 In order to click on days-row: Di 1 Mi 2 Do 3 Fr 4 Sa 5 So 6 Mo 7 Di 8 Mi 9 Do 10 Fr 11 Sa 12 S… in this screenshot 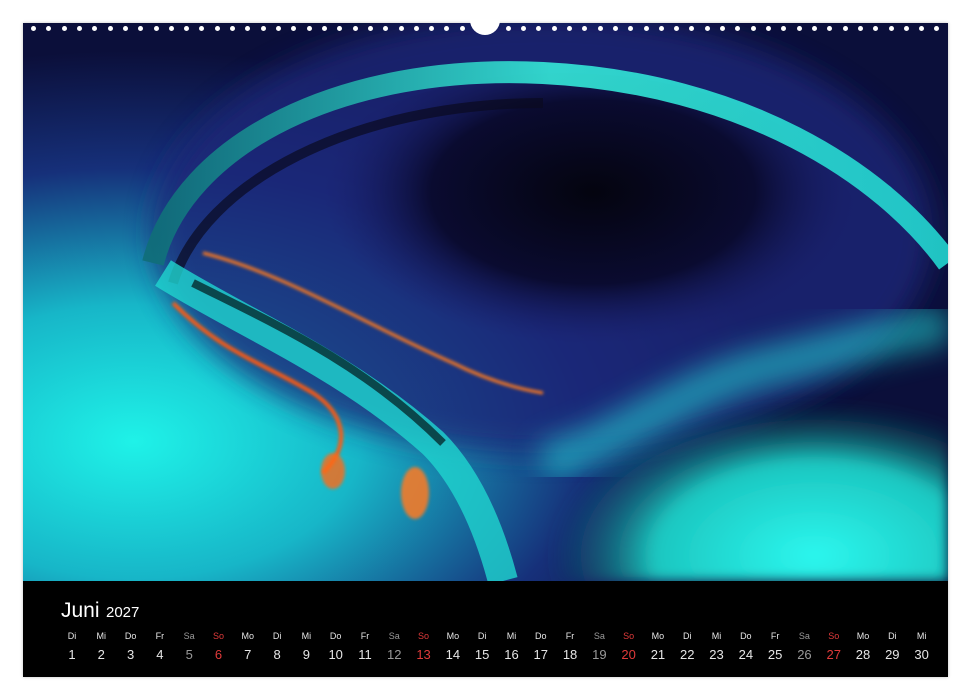, I will do `click(497, 645)`.